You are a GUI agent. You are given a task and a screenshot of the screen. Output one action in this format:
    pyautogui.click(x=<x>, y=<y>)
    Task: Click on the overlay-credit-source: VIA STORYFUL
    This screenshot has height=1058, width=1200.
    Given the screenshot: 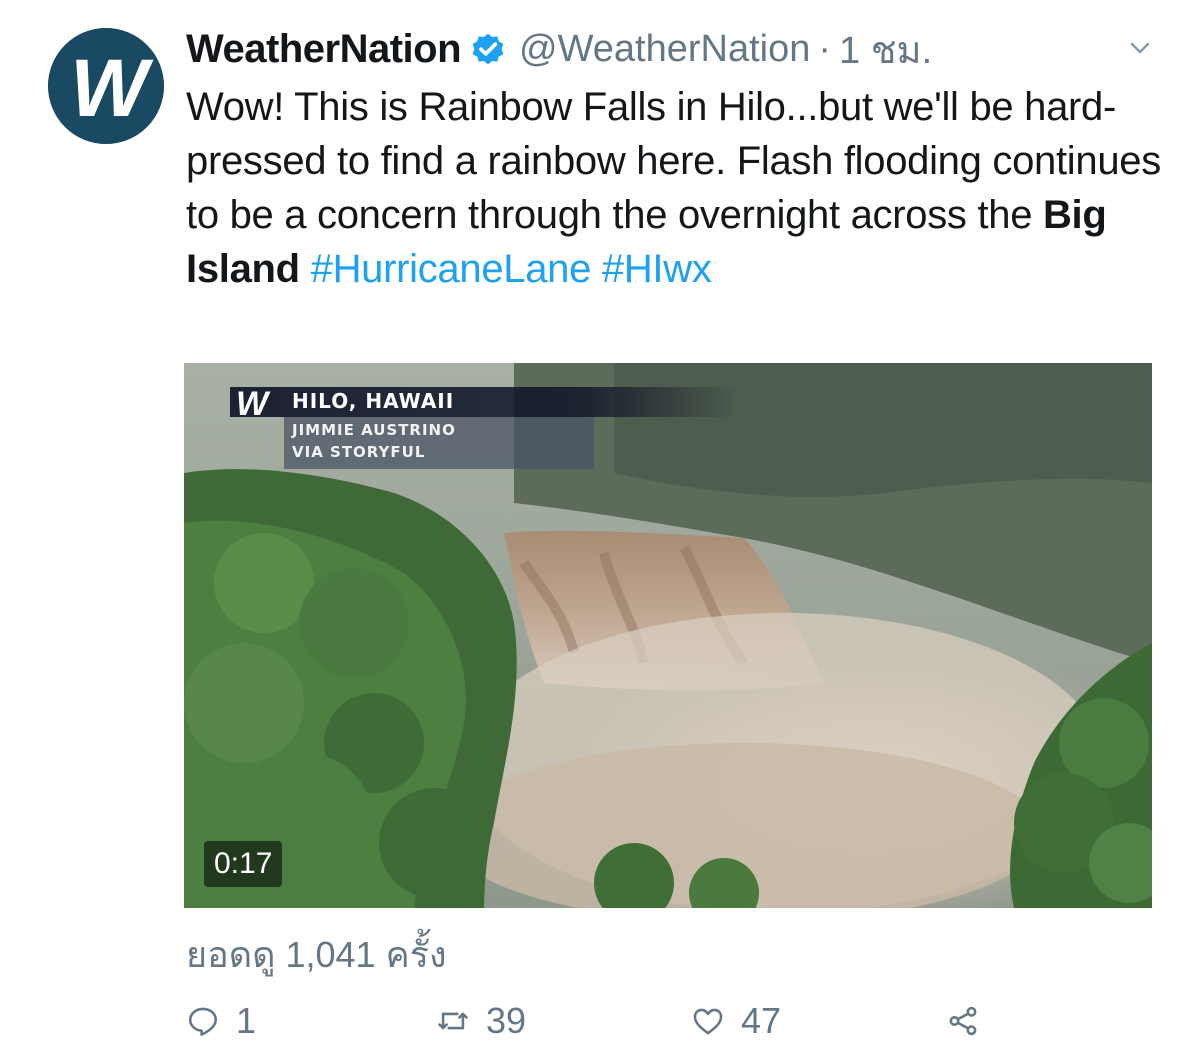 What is the action you would take?
    pyautogui.click(x=359, y=452)
    